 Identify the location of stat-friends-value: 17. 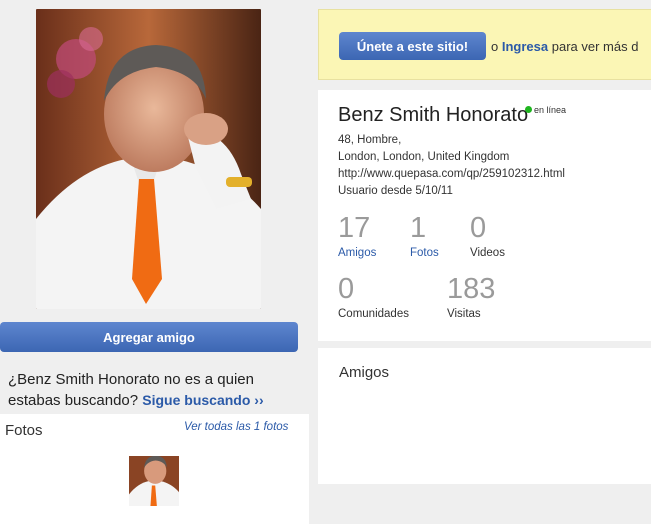
(354, 228).